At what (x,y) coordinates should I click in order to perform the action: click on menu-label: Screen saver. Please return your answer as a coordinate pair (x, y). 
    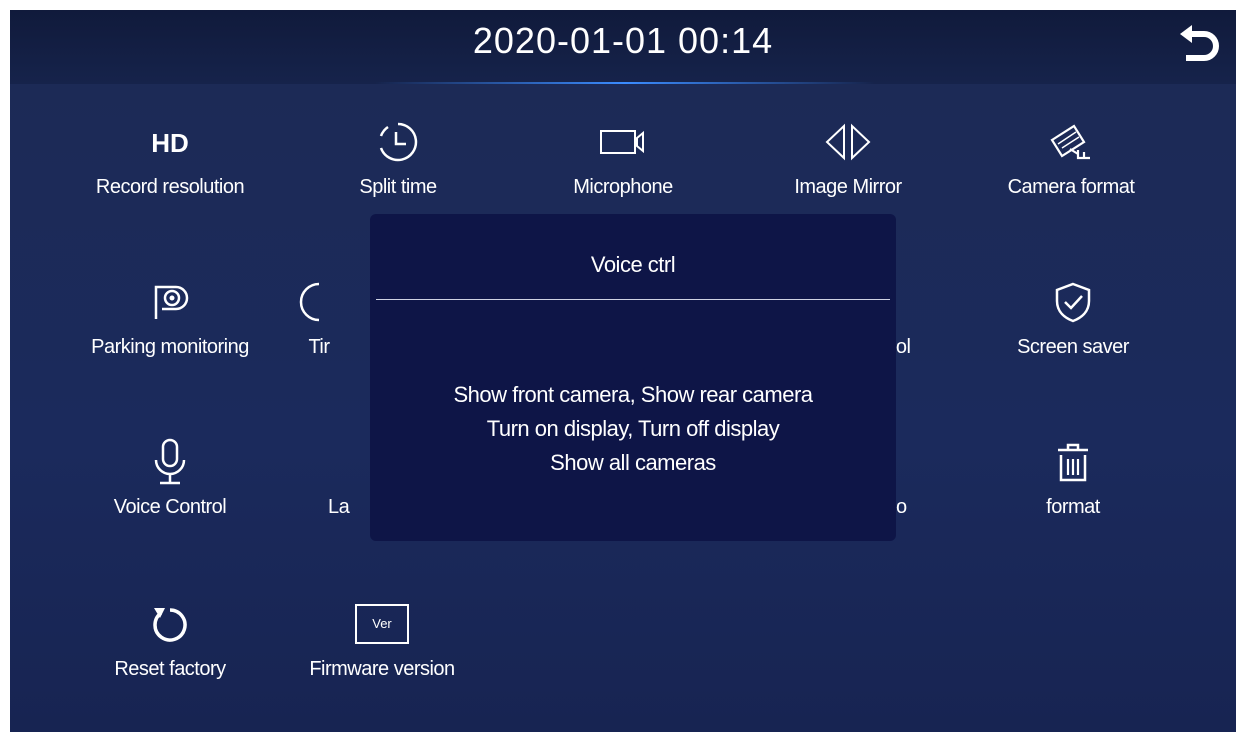
    Looking at the image, I should click on (1073, 347).